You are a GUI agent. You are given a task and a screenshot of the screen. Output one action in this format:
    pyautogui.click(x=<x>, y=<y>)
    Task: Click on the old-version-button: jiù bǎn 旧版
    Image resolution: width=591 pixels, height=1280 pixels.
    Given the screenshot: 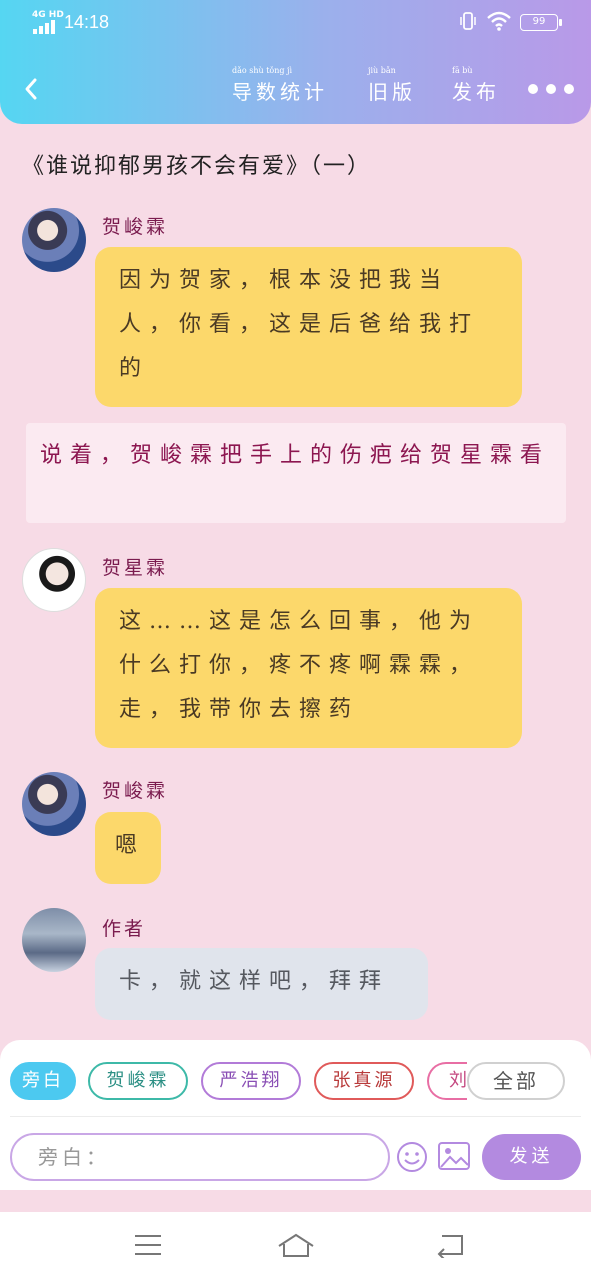 What is the action you would take?
    pyautogui.click(x=392, y=85)
    